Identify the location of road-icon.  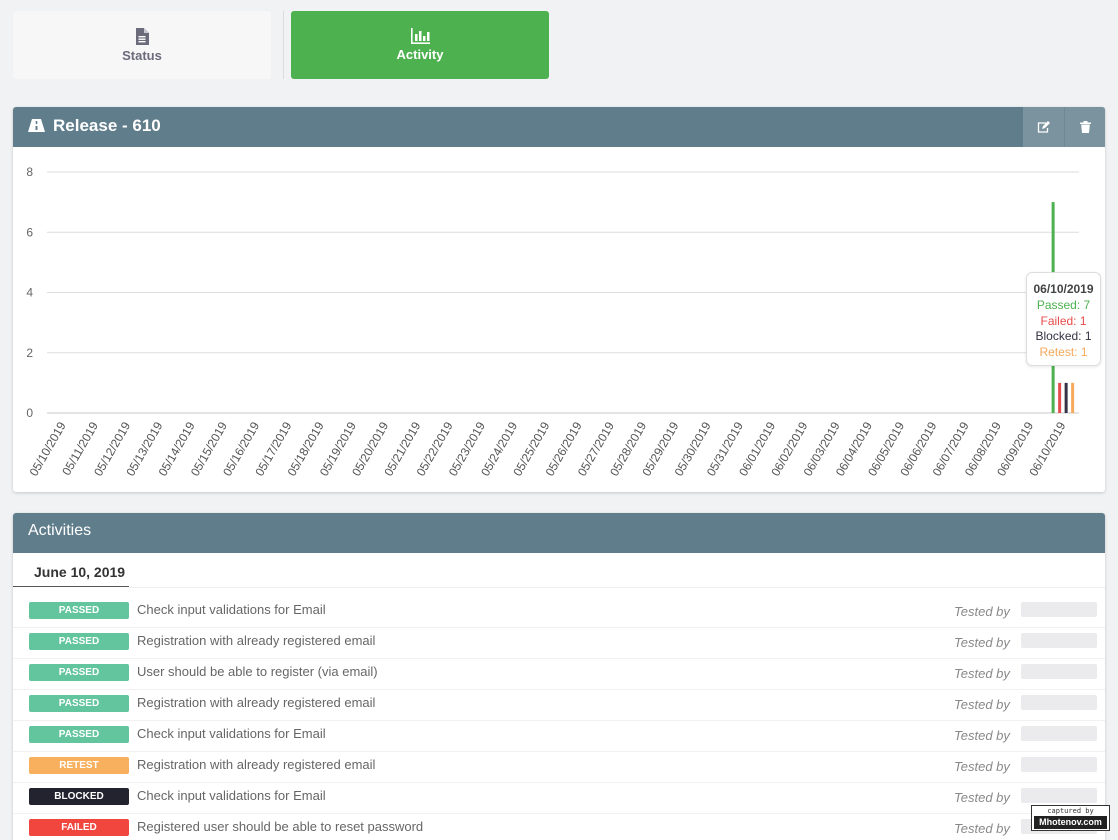
(36, 125).